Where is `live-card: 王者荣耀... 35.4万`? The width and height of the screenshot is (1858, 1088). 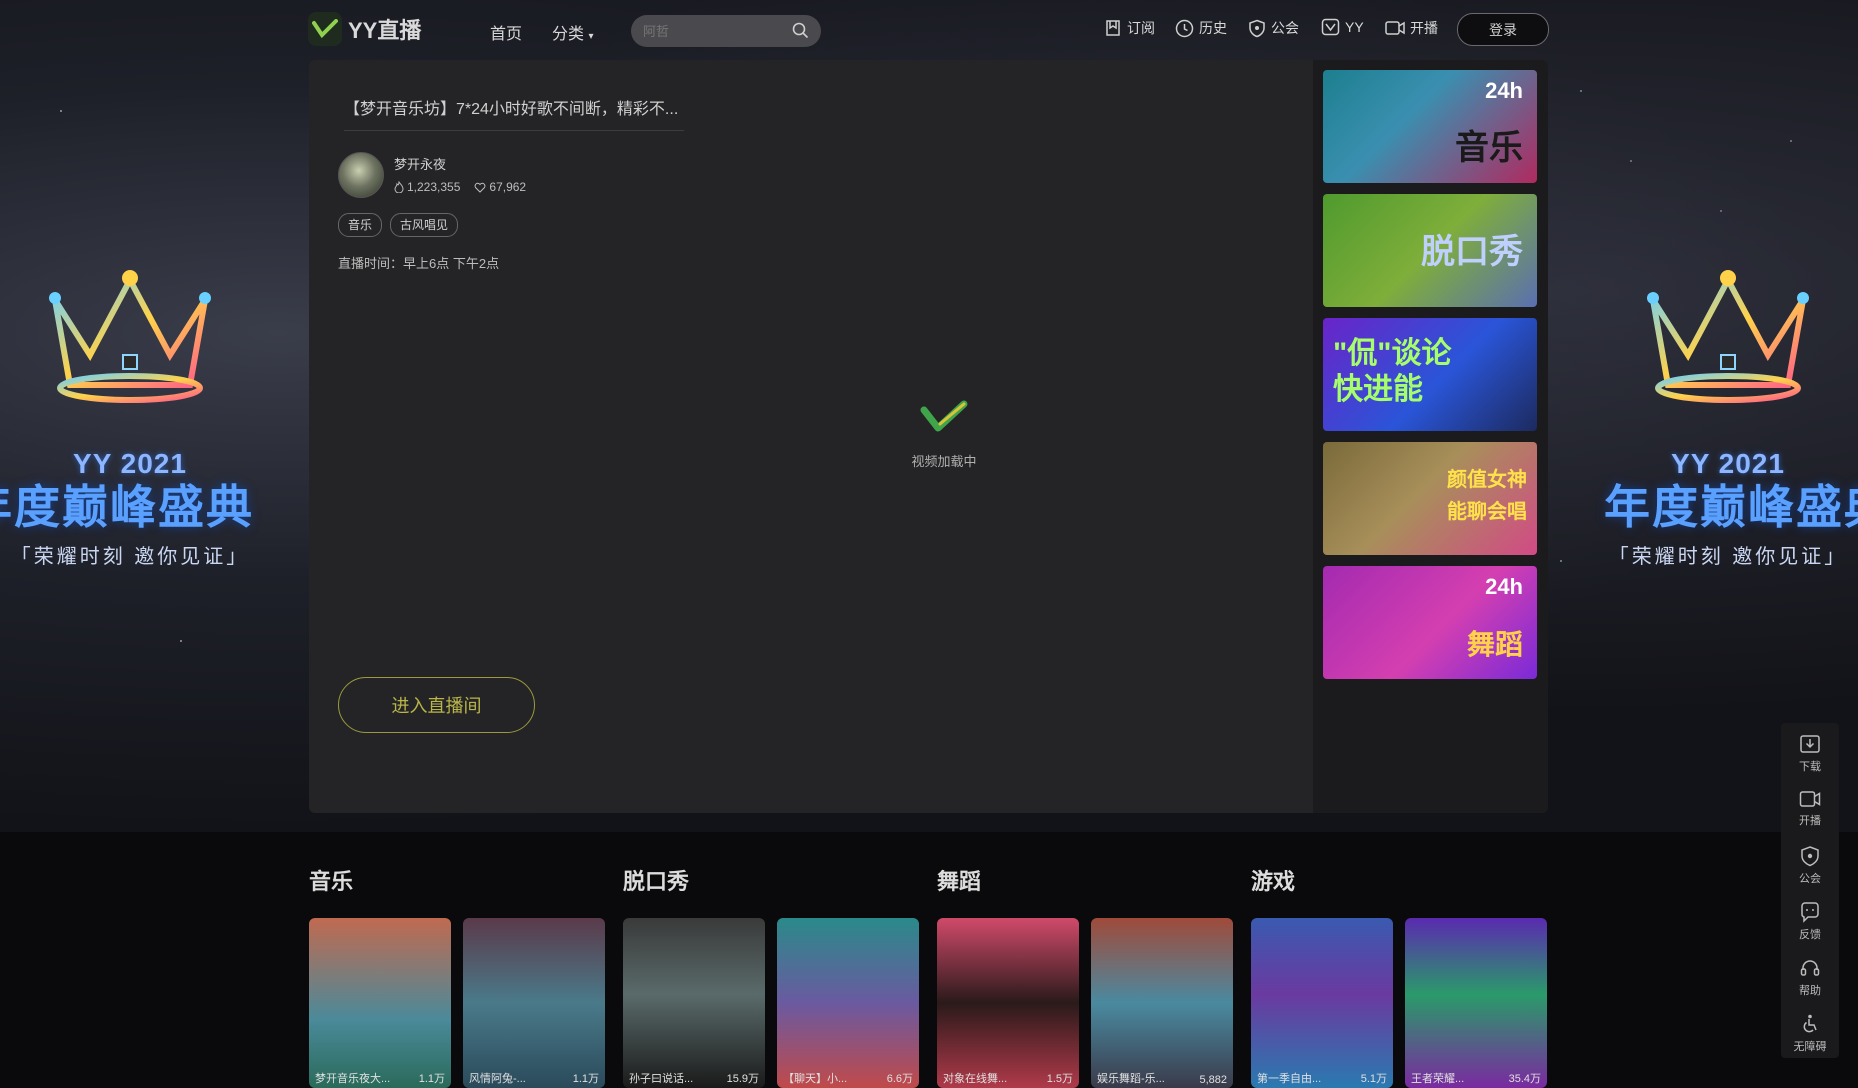 live-card: 王者荣耀... 35.4万 is located at coordinates (1476, 1003).